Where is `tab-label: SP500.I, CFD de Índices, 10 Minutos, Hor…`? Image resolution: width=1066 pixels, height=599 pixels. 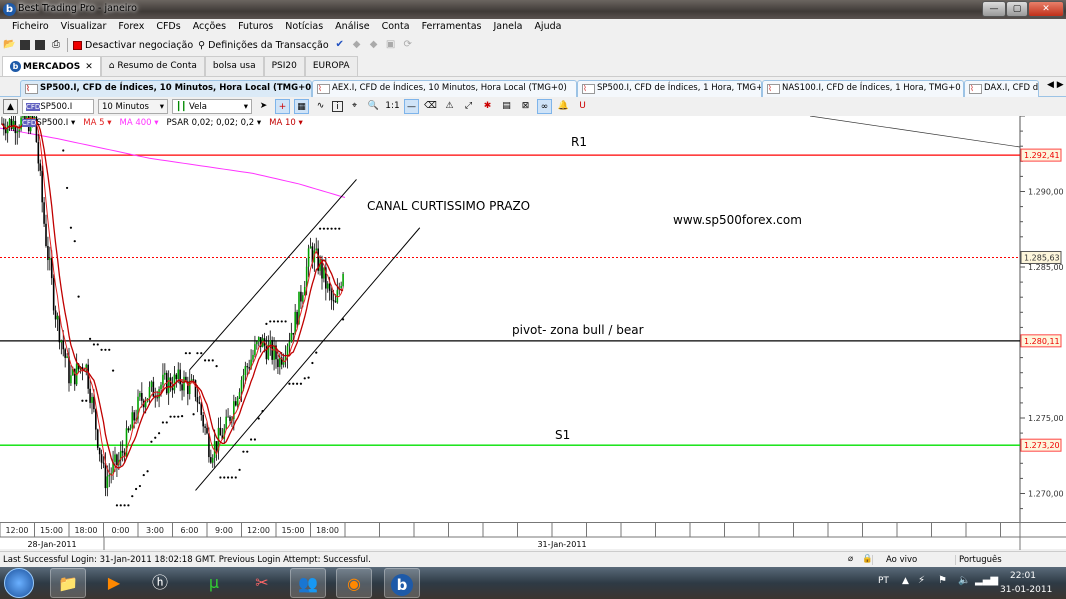
tab-label: SP500.I, CFD de Índices, 10 Minutos, Hor… is located at coordinates (176, 88).